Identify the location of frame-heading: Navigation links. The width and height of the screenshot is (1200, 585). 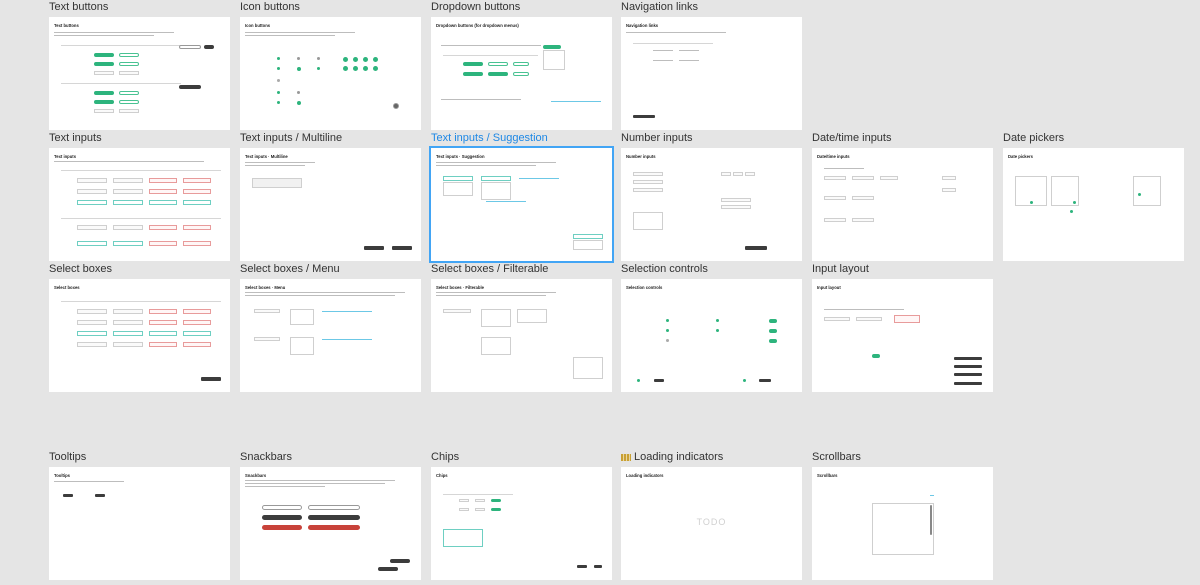
(642, 25).